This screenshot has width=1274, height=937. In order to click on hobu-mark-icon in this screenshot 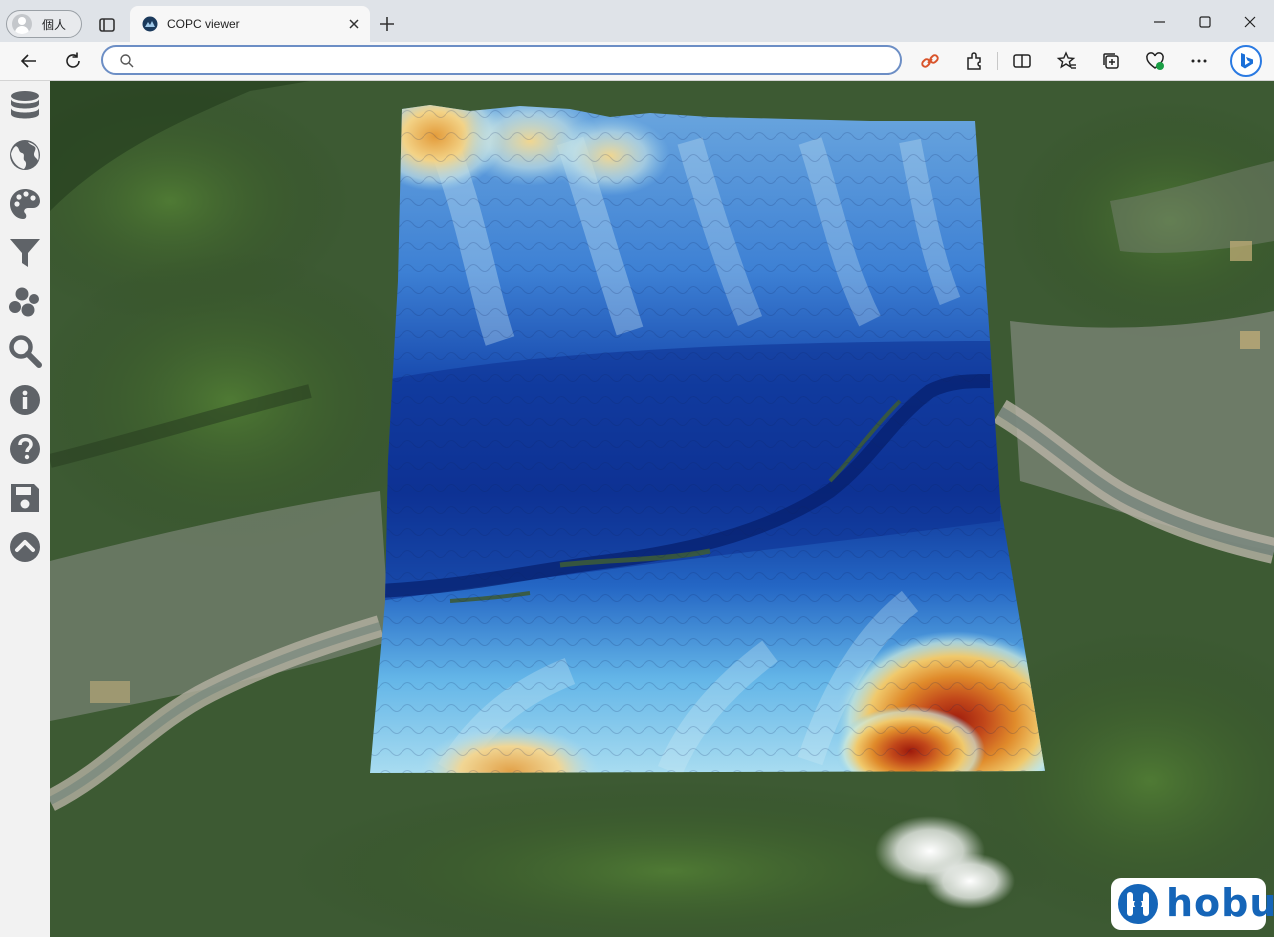, I will do `click(1138, 904)`.